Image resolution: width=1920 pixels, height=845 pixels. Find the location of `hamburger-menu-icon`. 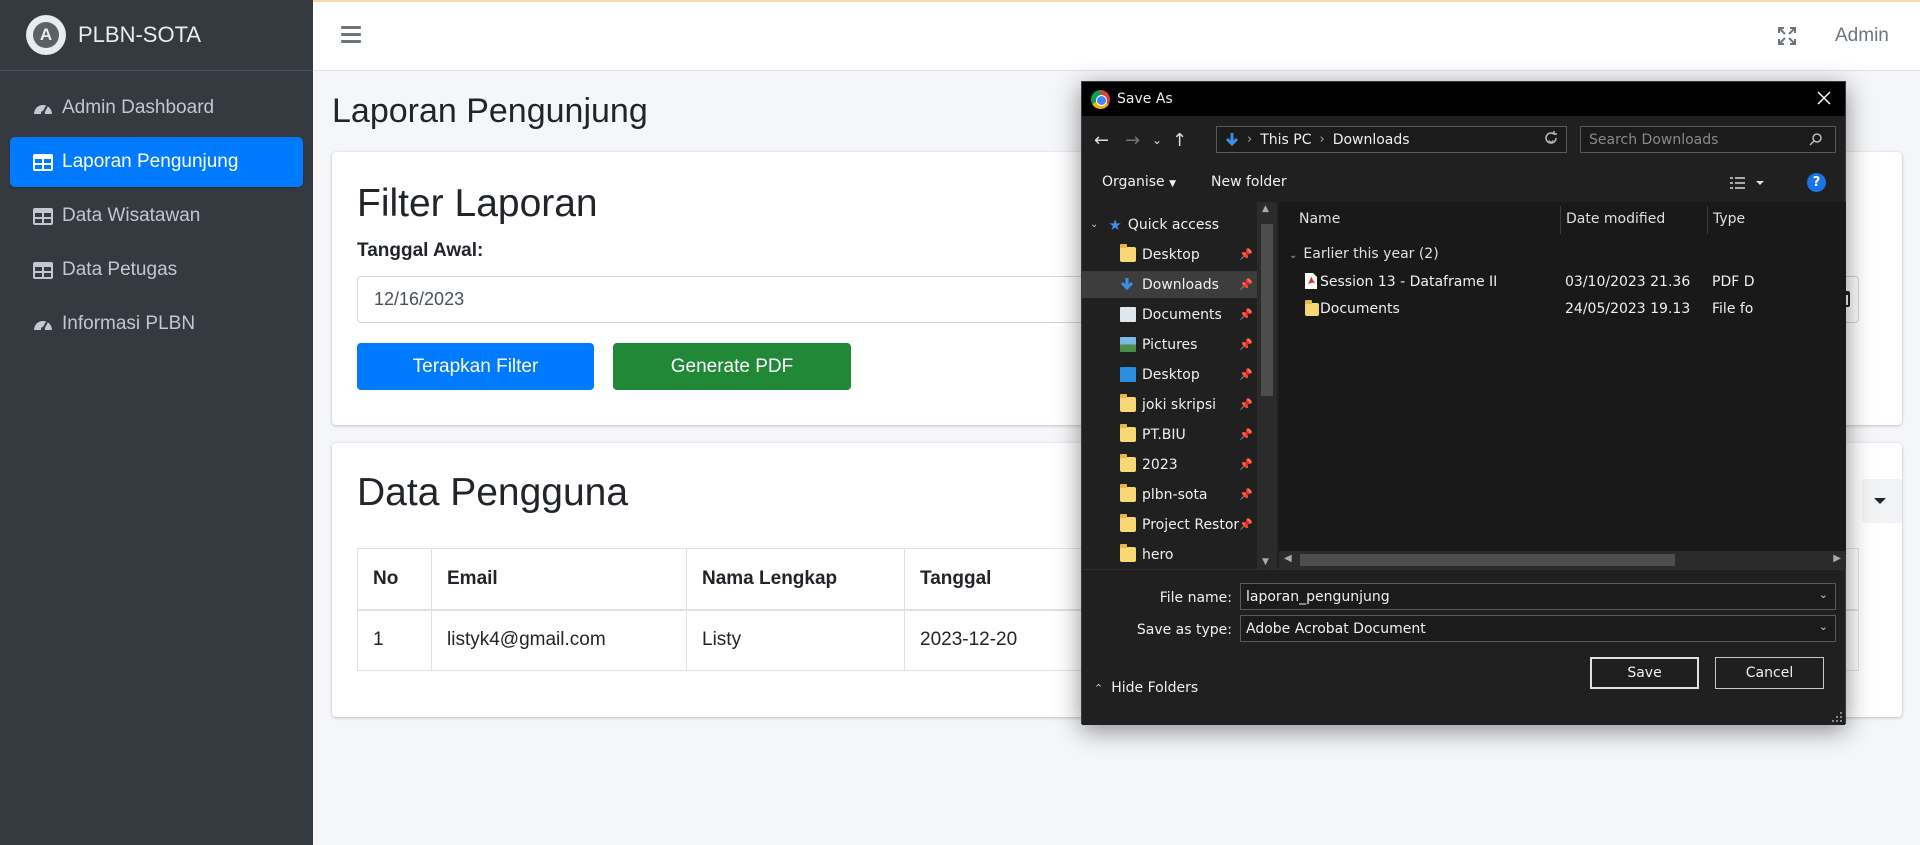

hamburger-menu-icon is located at coordinates (351, 35).